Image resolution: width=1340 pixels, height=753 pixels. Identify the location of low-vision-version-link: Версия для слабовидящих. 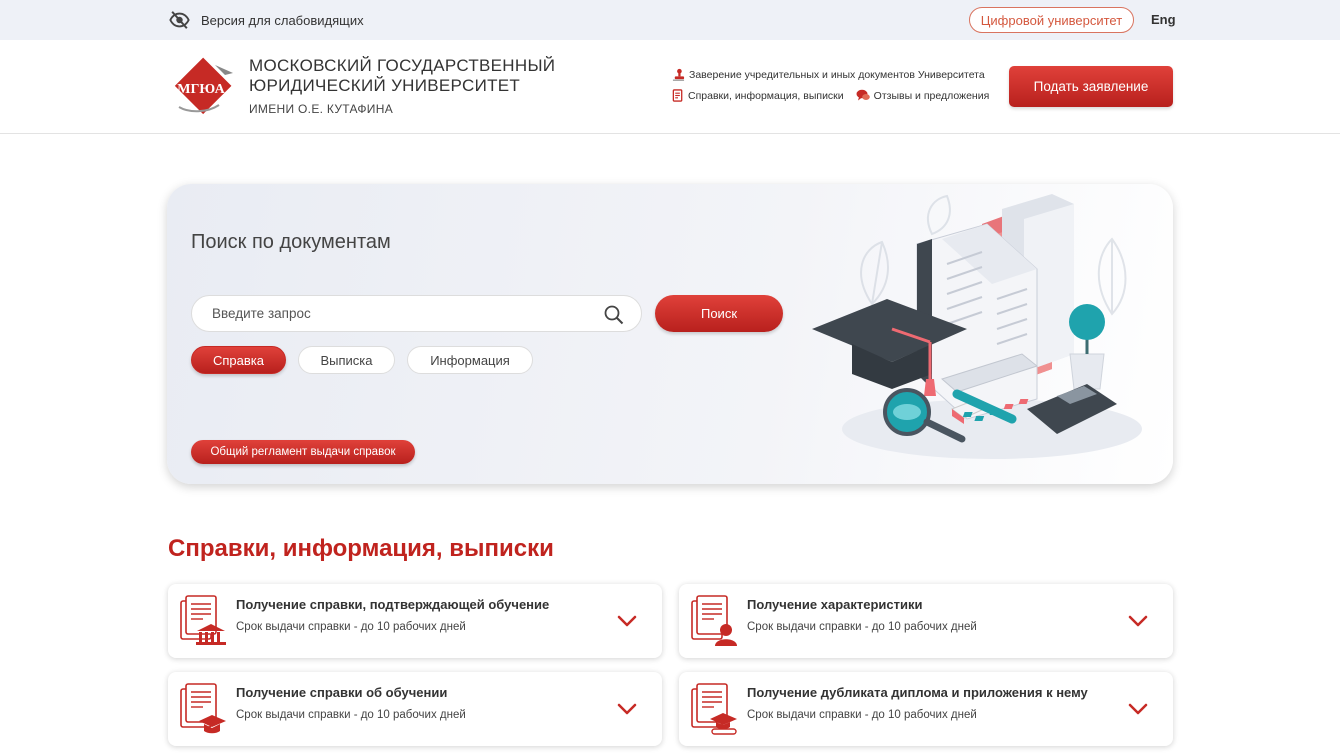
(266, 20).